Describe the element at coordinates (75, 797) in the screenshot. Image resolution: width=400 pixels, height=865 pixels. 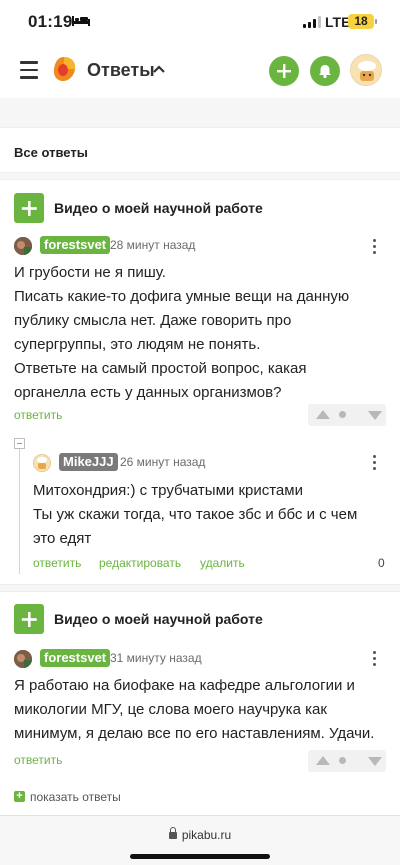
I see `show-replies-label: показать ответы` at that location.